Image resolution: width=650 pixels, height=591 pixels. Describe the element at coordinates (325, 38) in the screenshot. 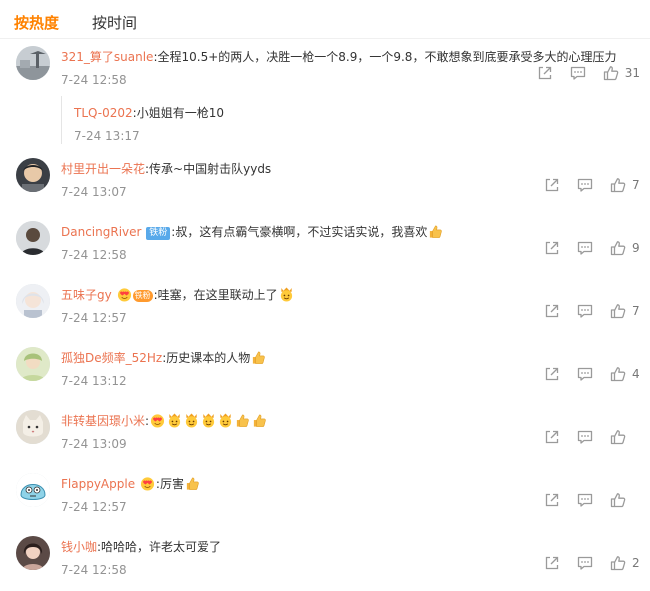

I see `tabs-divider` at that location.